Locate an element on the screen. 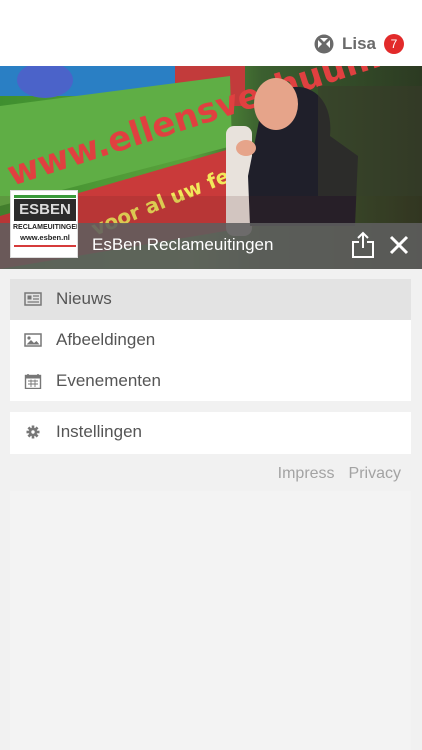 This screenshot has width=422, height=750. impress-link: Impress is located at coordinates (306, 474).